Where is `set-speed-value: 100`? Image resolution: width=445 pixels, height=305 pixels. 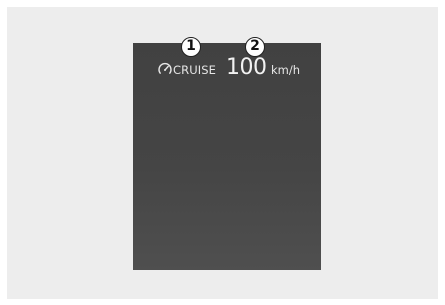
set-speed-value: 100 is located at coordinates (246, 67).